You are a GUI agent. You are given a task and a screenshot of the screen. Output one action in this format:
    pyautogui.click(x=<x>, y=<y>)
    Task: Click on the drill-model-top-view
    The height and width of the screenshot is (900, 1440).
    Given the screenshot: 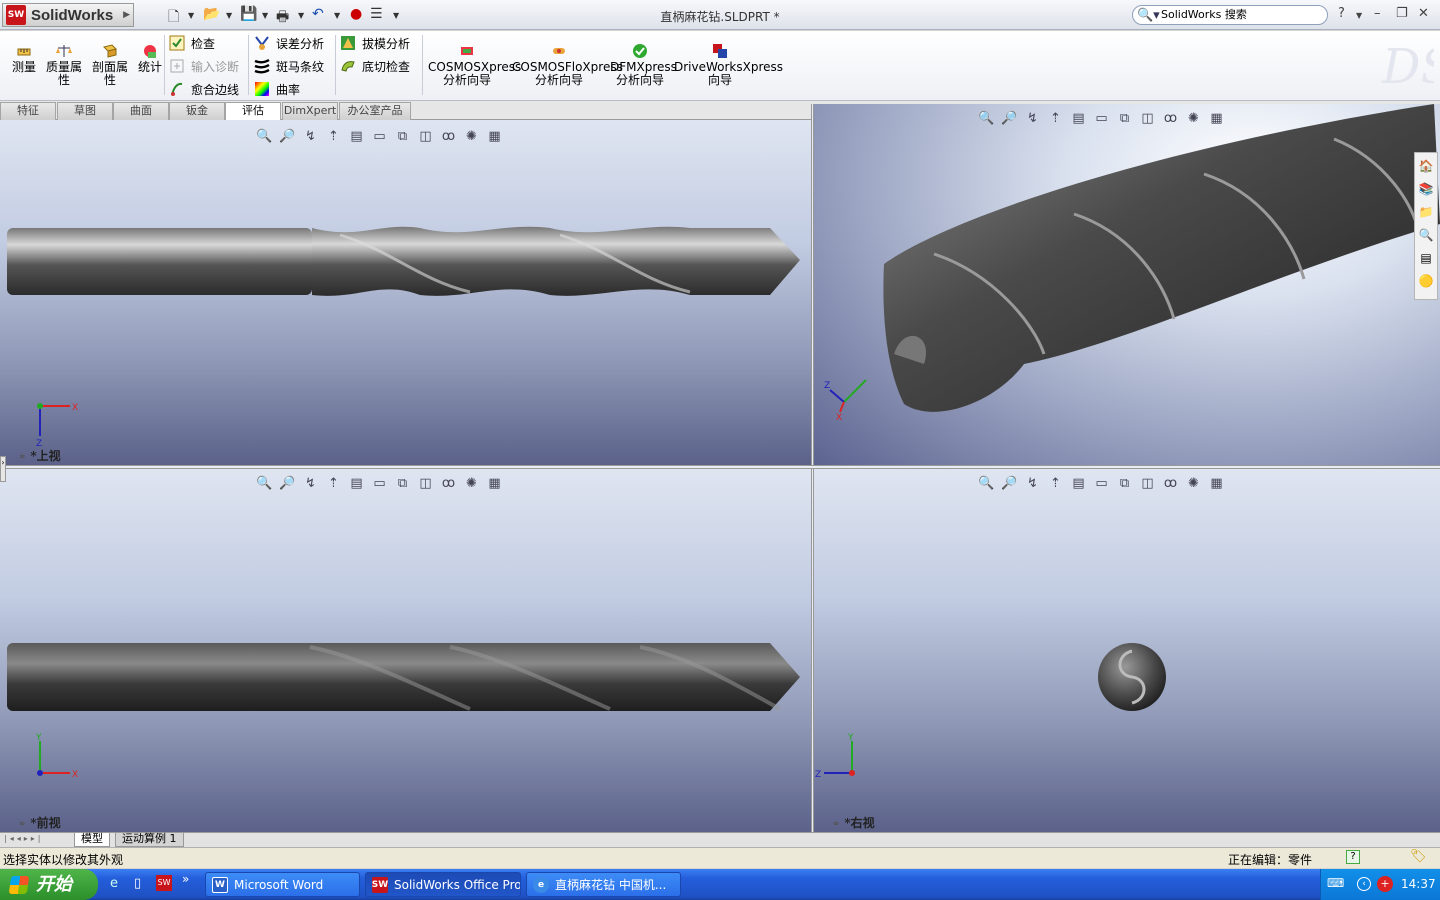 What is the action you would take?
    pyautogui.click(x=405, y=265)
    